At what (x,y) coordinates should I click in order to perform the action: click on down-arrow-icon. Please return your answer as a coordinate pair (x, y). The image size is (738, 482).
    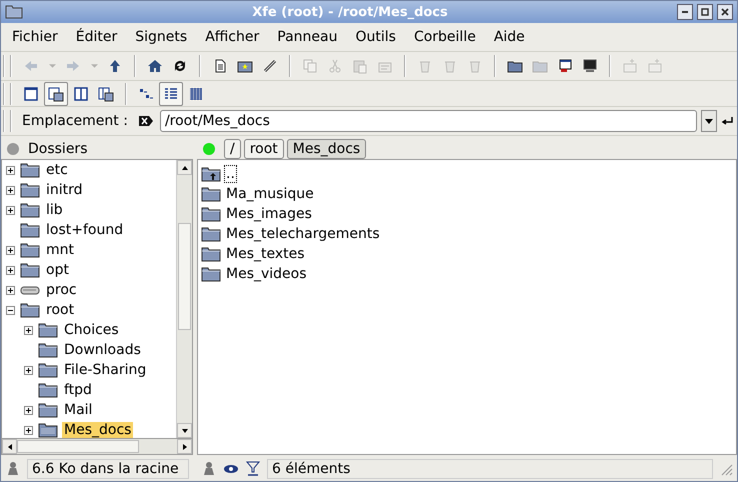
    Looking at the image, I should click on (185, 430).